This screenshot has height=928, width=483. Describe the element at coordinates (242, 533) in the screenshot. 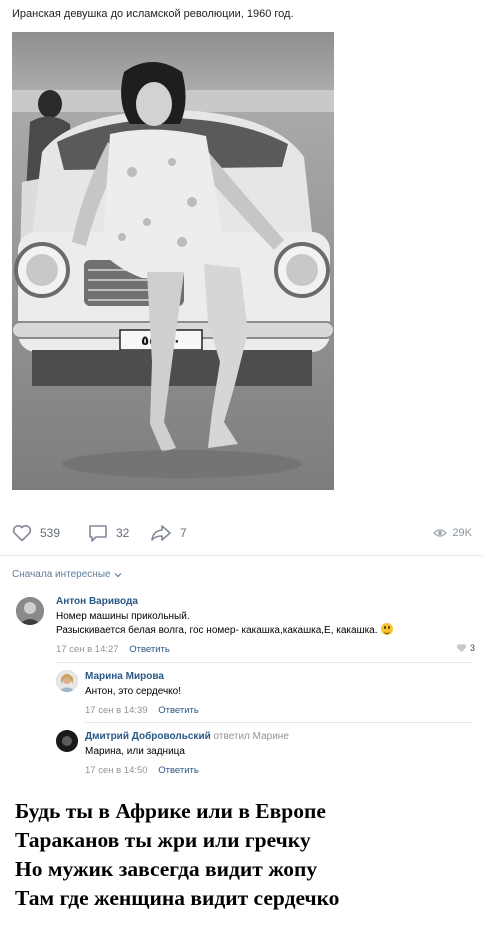

I see `post-actions: 539 32 7 29K` at that location.